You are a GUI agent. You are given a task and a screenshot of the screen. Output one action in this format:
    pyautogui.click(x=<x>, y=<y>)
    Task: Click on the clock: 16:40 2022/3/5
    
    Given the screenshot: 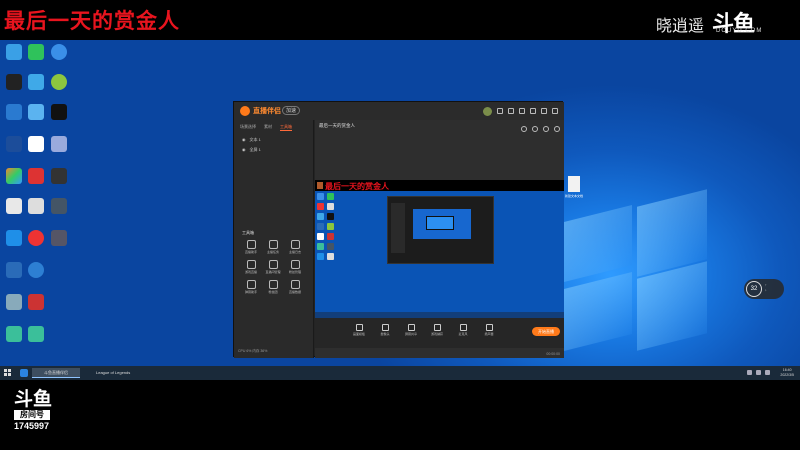 What is the action you would take?
    pyautogui.click(x=787, y=373)
    